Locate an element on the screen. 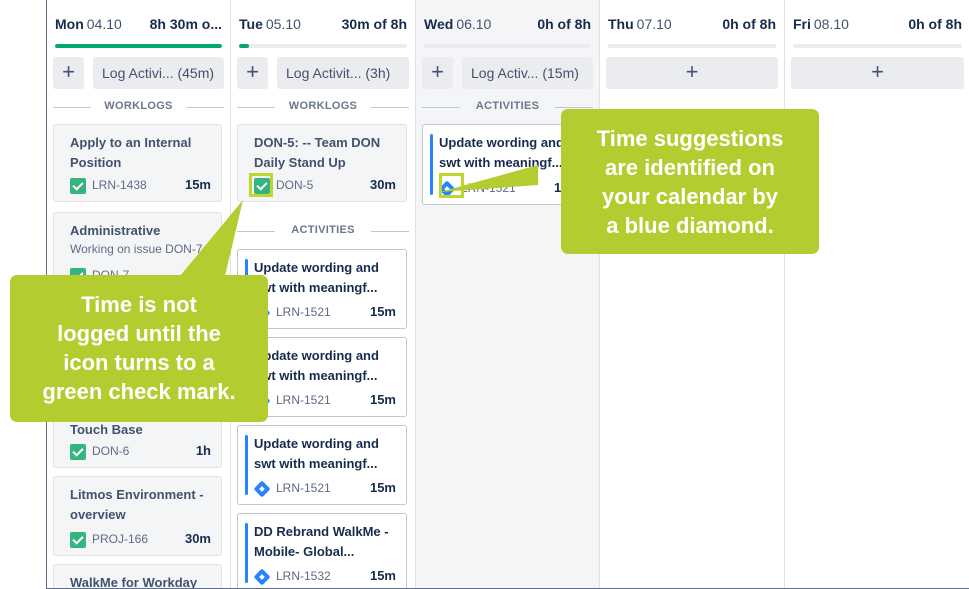  day-date: 06.10 is located at coordinates (474, 24).